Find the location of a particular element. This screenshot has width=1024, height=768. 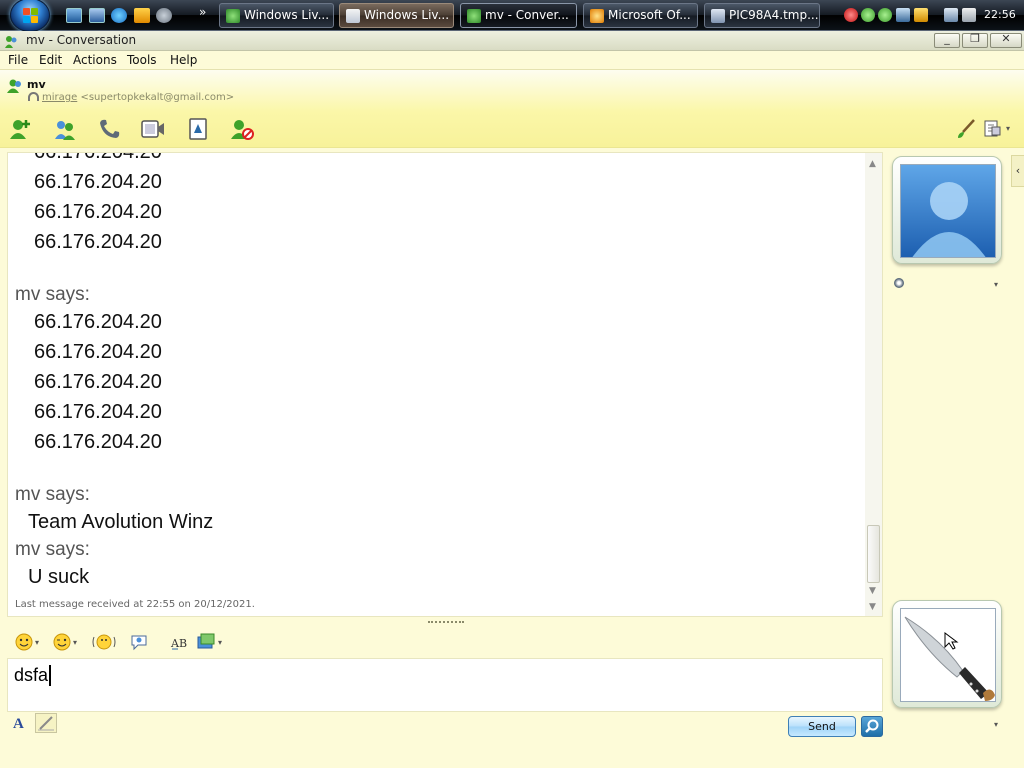

pen-icon is located at coordinates (46, 723).